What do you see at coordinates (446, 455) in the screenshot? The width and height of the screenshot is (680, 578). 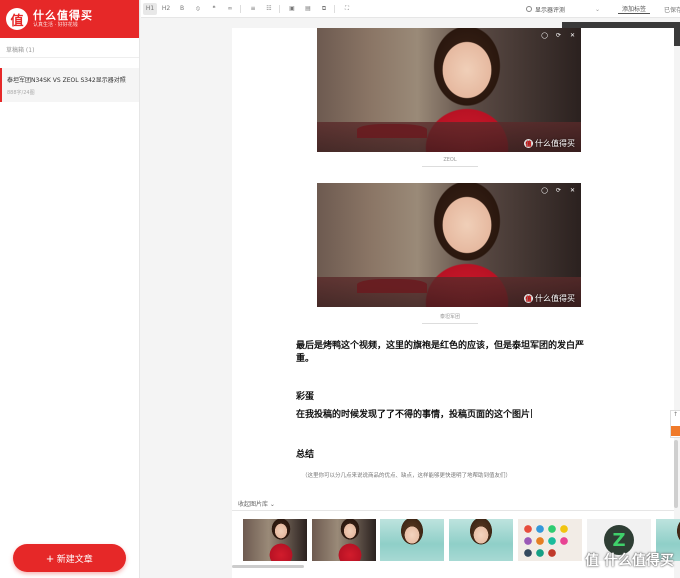 I see `section-heading: 总结` at bounding box center [446, 455].